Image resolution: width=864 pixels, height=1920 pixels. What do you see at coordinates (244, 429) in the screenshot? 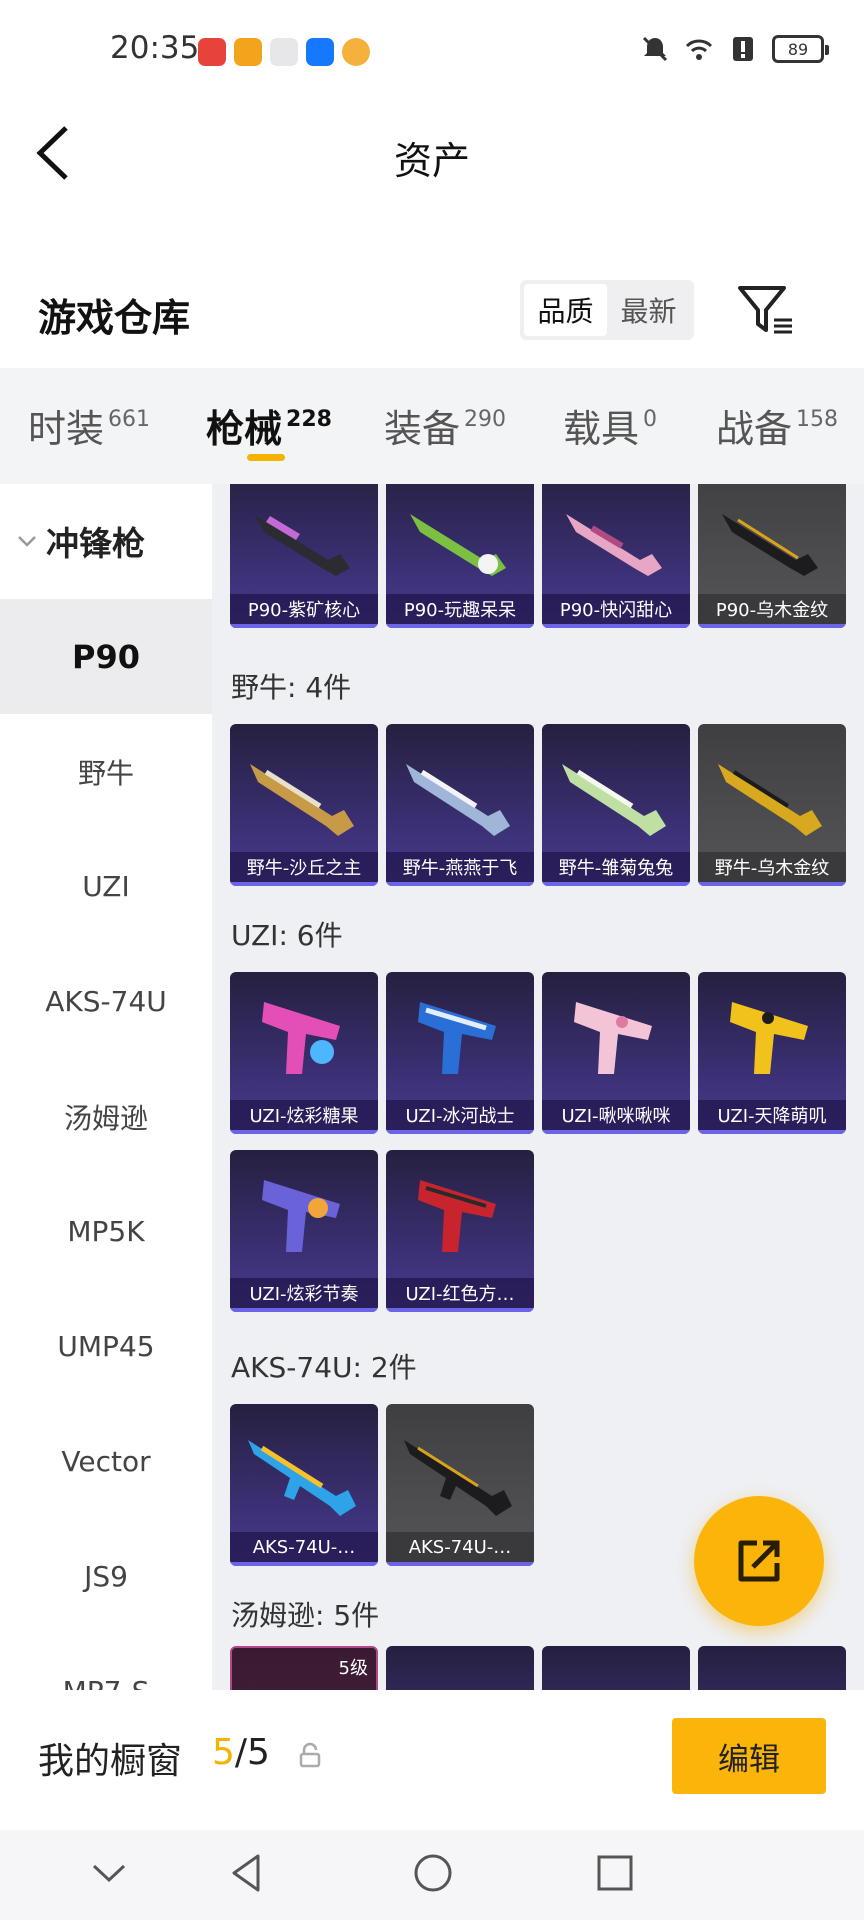
I see `tab-label: 枪械` at bounding box center [244, 429].